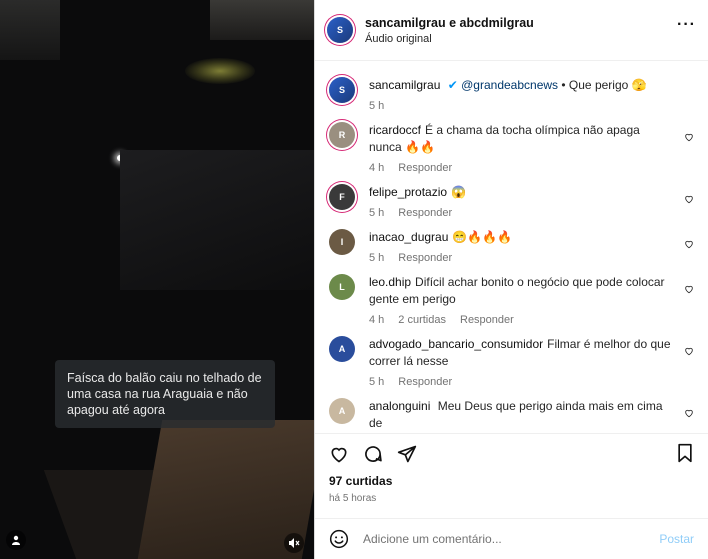  I want to click on person-icon, so click(16, 540).